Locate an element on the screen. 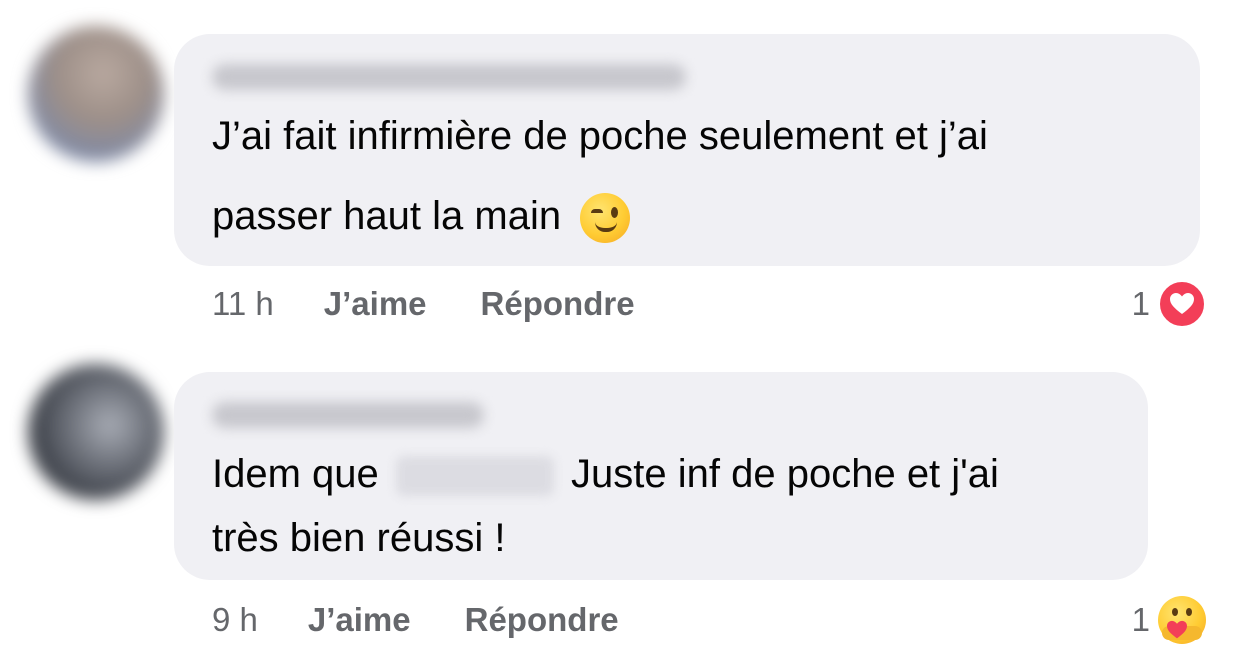 Image resolution: width=1242 pixels, height=659 pixels. timestamp: 9 h is located at coordinates (235, 619).